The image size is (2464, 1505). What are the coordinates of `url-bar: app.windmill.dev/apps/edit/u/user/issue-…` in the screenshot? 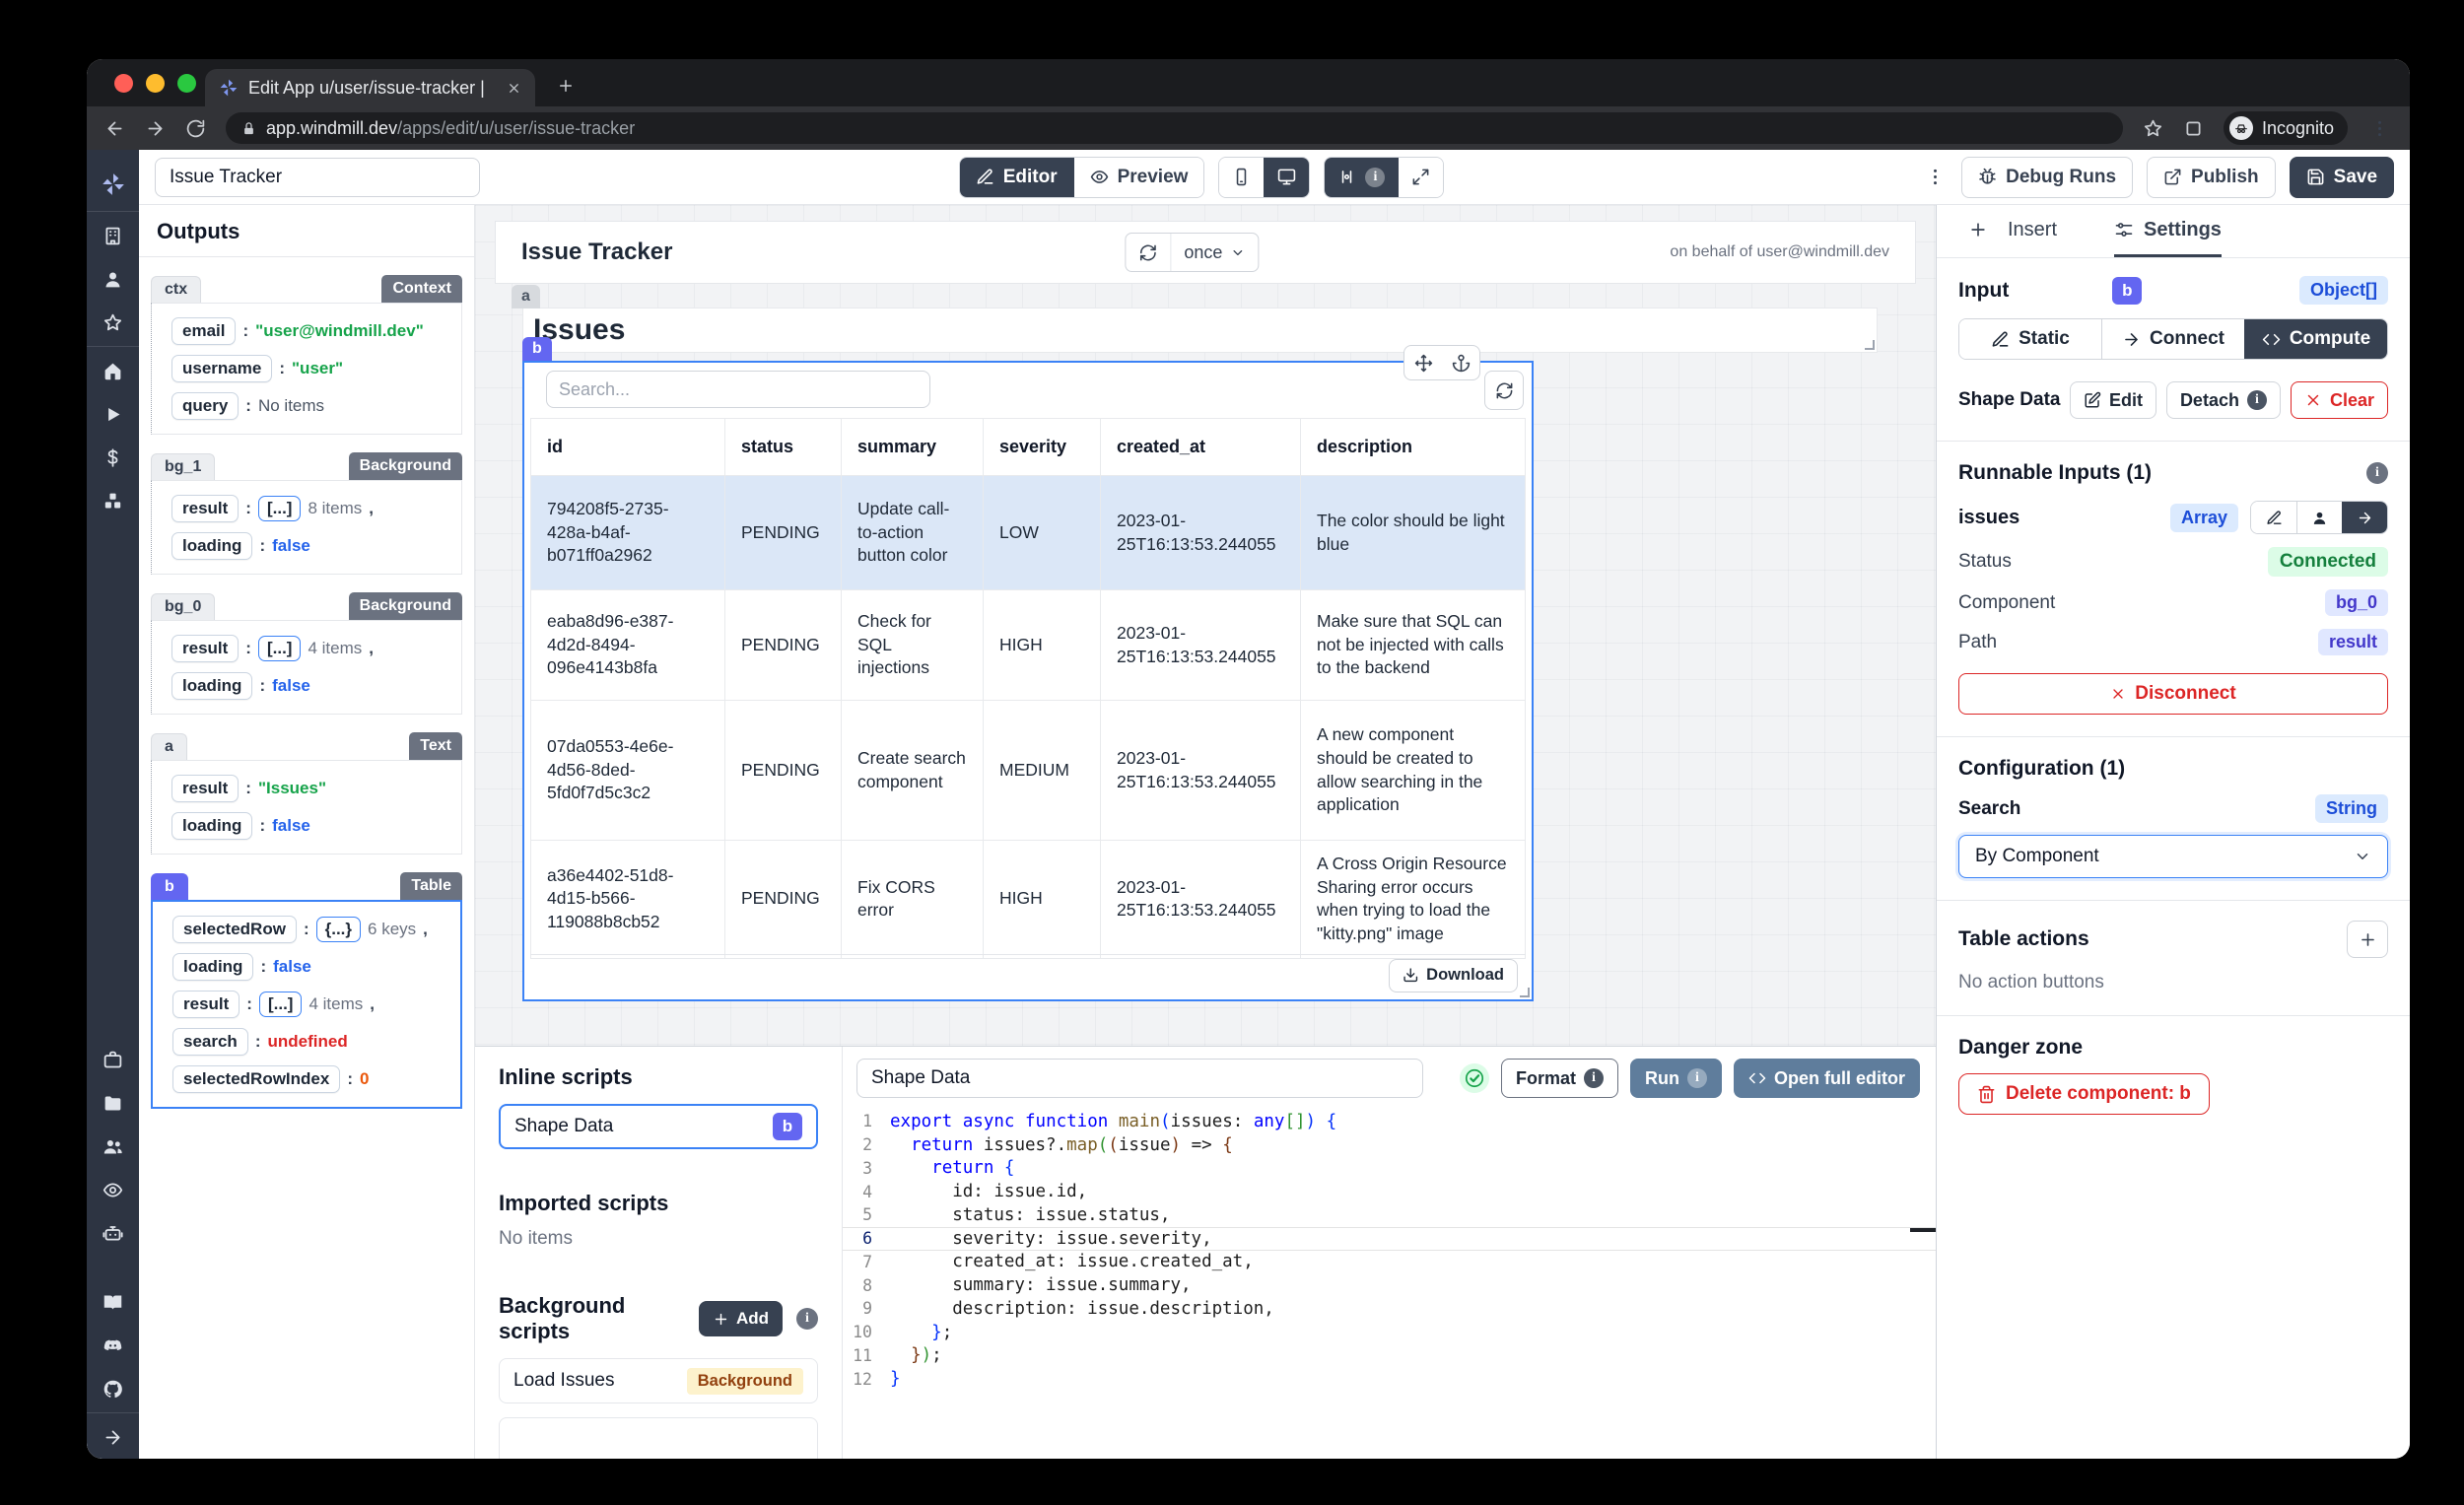 It's located at (1174, 128).